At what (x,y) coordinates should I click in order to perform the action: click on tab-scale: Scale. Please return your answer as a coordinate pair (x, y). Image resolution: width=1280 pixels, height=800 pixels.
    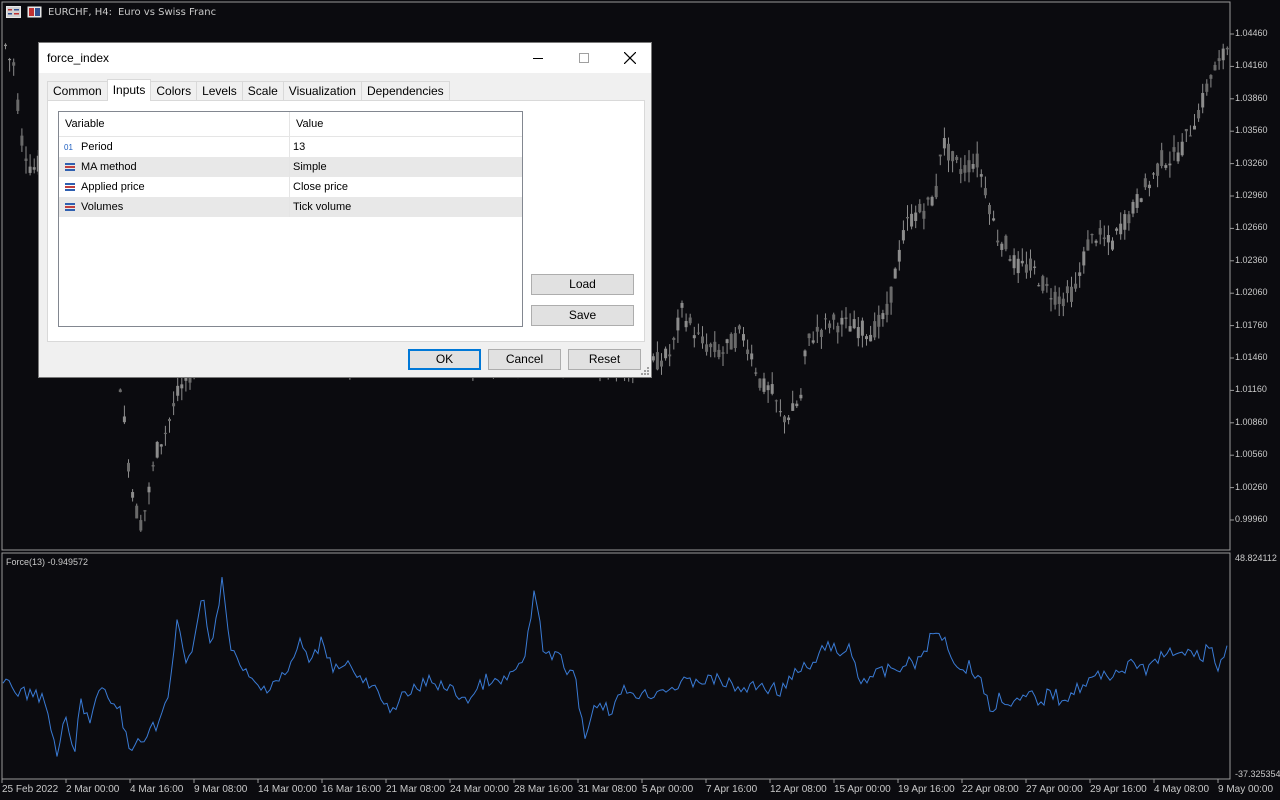
    Looking at the image, I should click on (262, 91).